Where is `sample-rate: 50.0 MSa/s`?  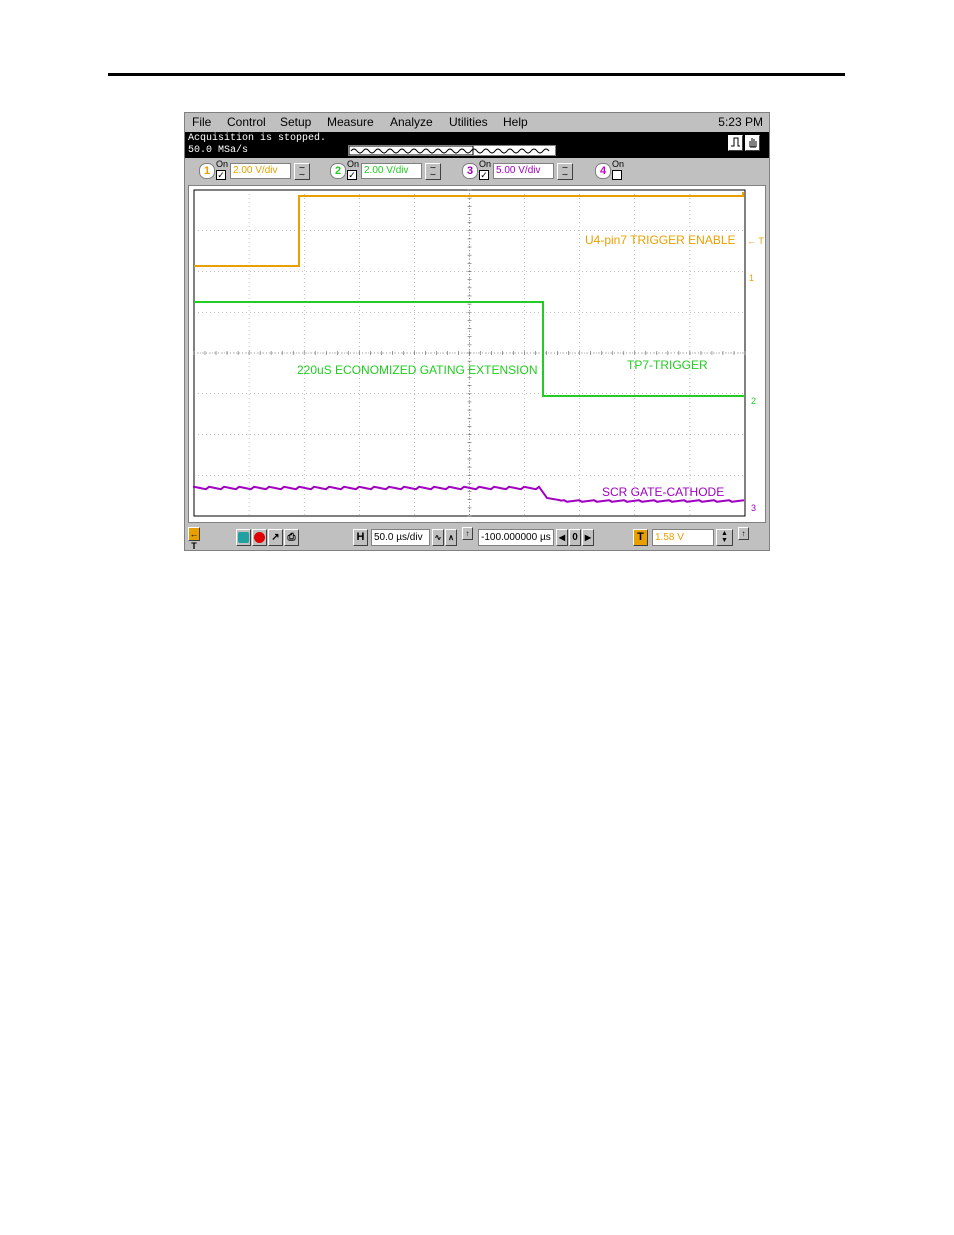 sample-rate: 50.0 MSa/s is located at coordinates (218, 150).